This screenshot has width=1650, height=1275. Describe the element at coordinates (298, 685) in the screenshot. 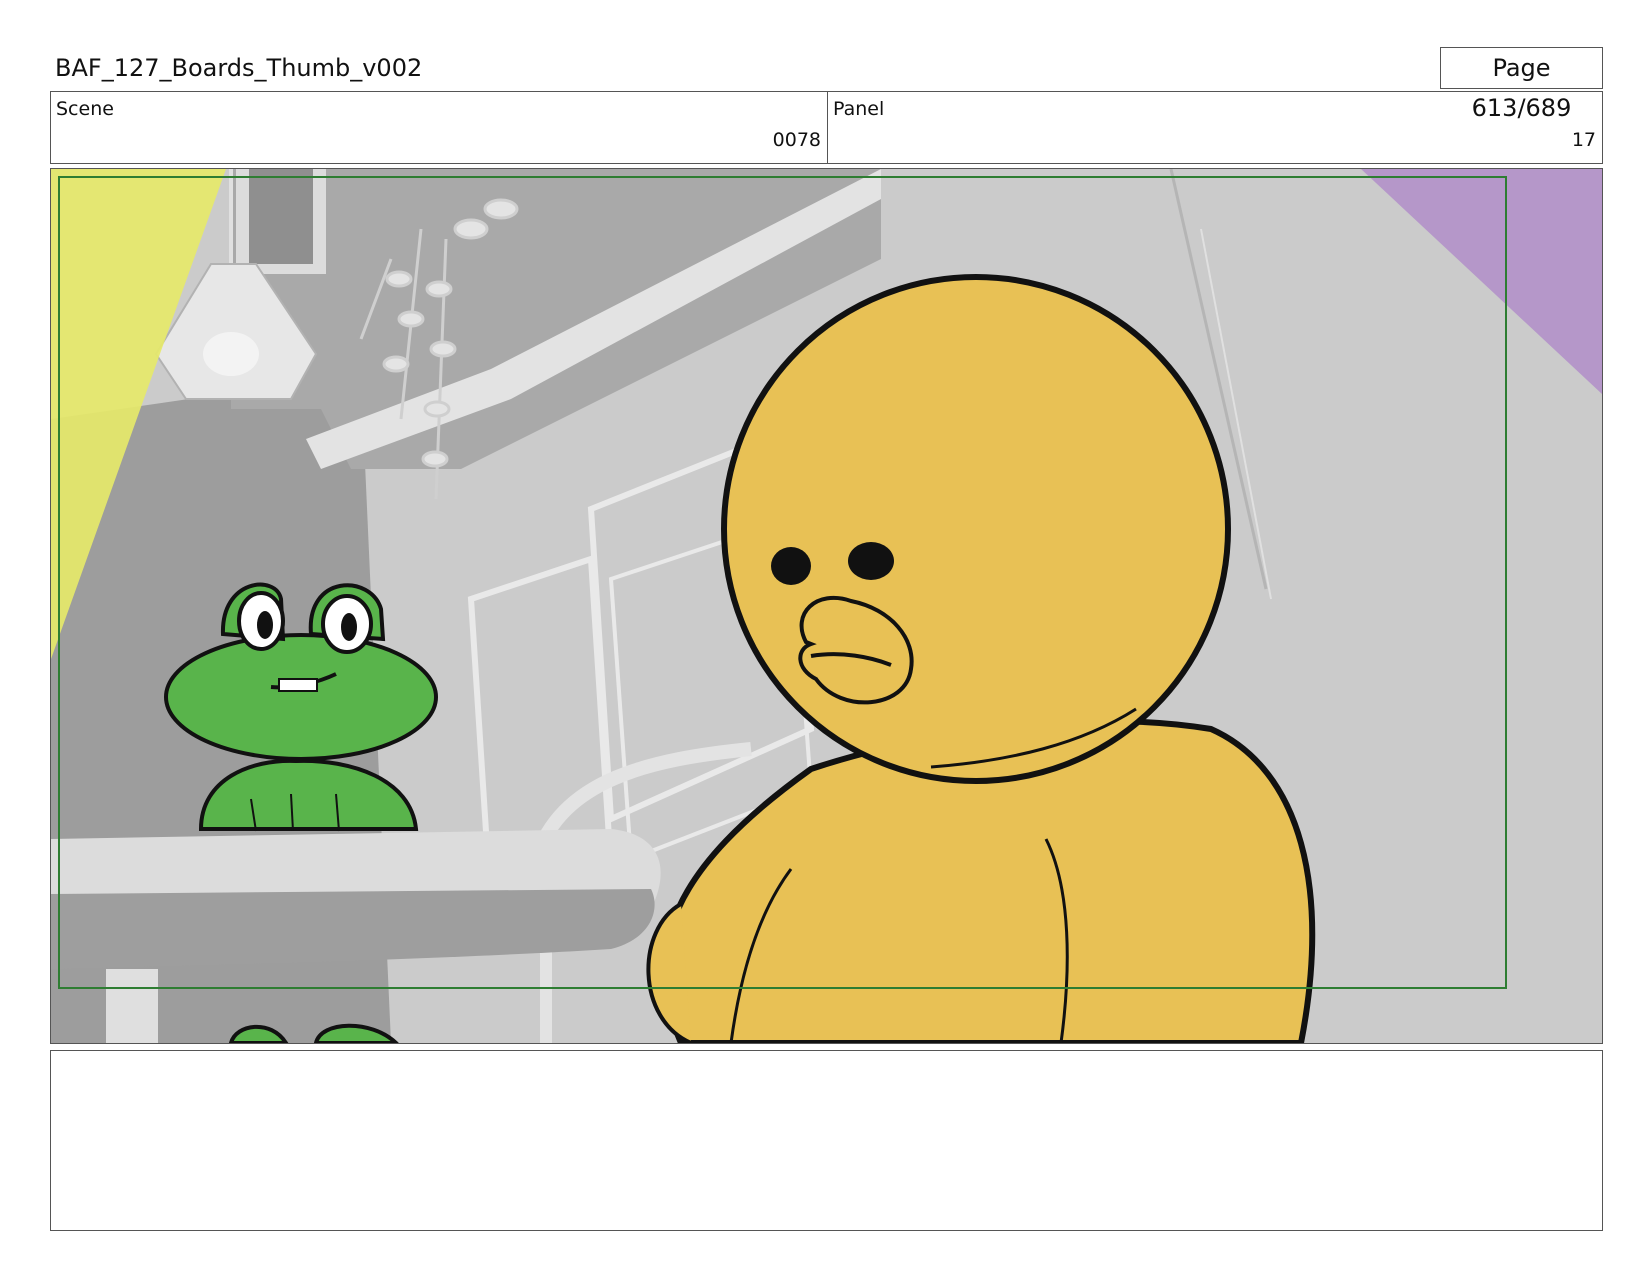

I see `frog-teeth` at that location.